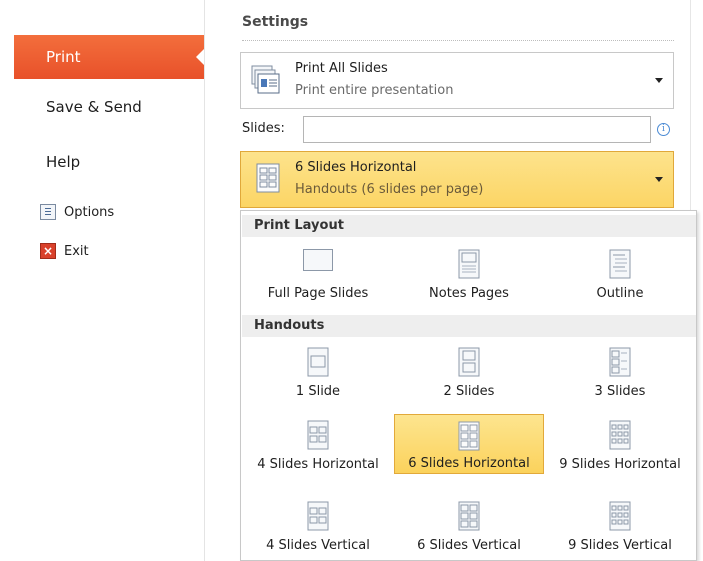  What do you see at coordinates (318, 260) in the screenshot?
I see `full-page-slide-icon` at bounding box center [318, 260].